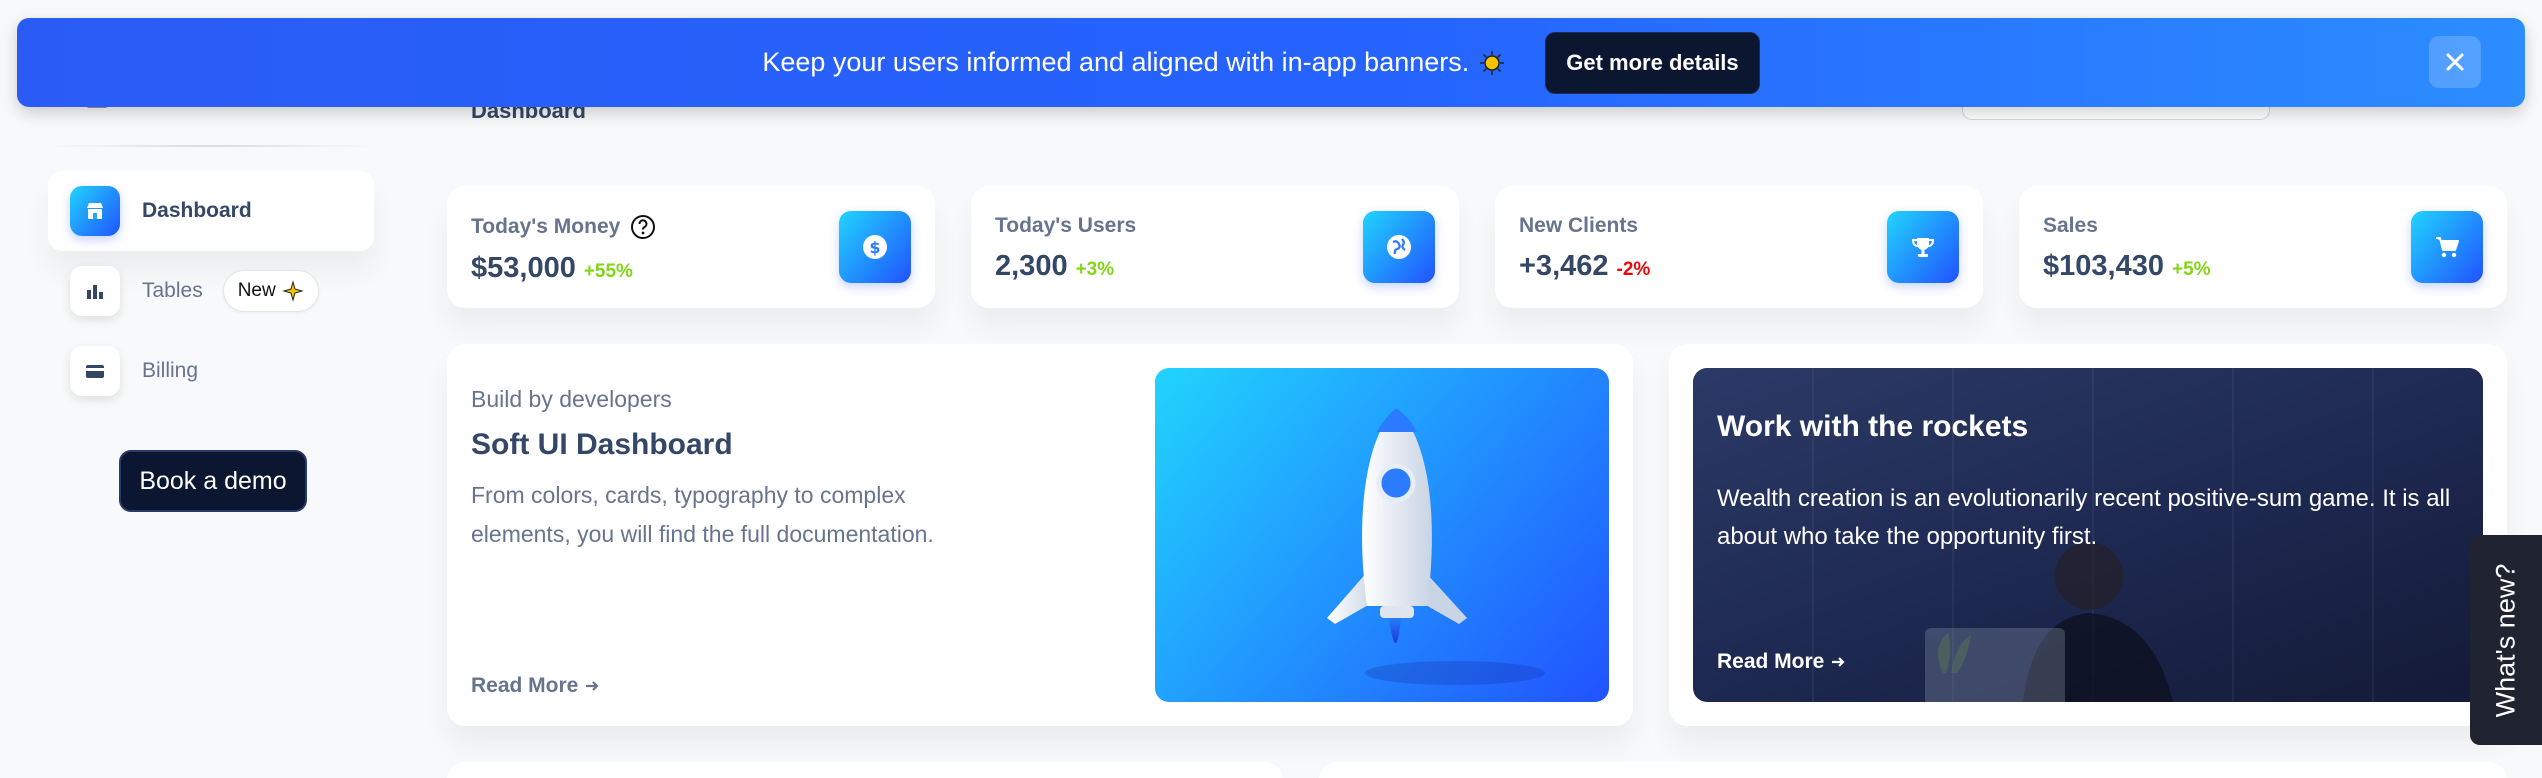 This screenshot has width=2542, height=778. I want to click on sidebar-item-label: Dashboard, so click(197, 210).